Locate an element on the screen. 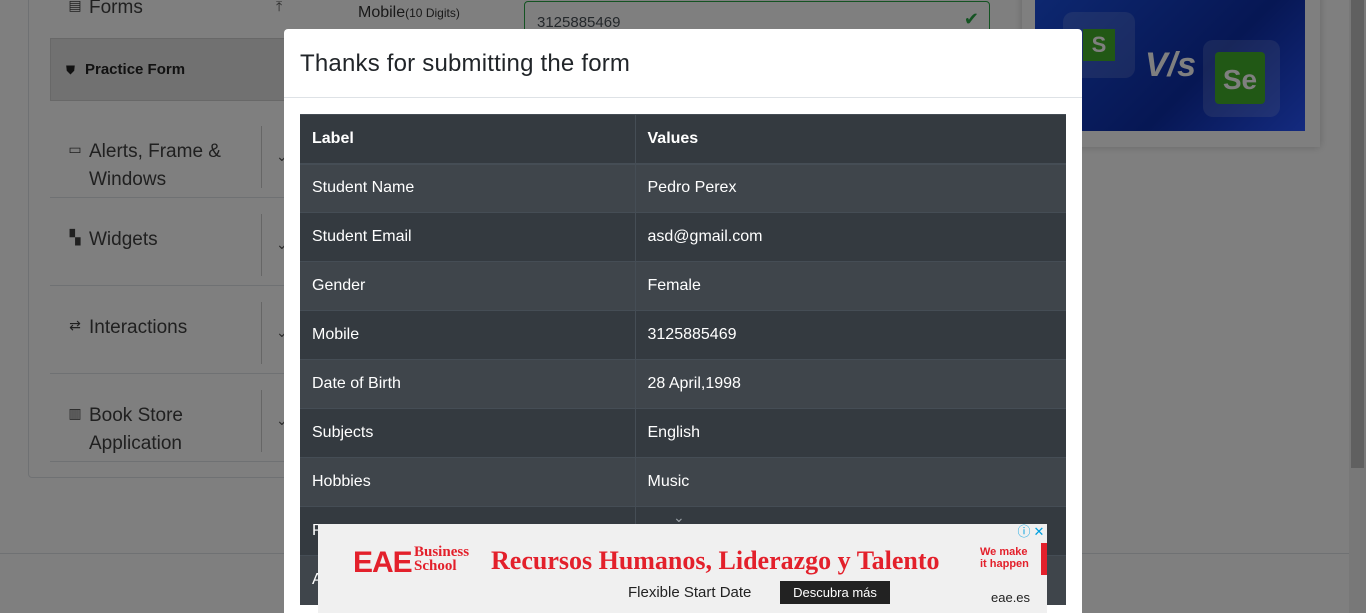 This screenshot has height=613, width=1366. table-row: Mobile 3125885469 is located at coordinates (683, 335).